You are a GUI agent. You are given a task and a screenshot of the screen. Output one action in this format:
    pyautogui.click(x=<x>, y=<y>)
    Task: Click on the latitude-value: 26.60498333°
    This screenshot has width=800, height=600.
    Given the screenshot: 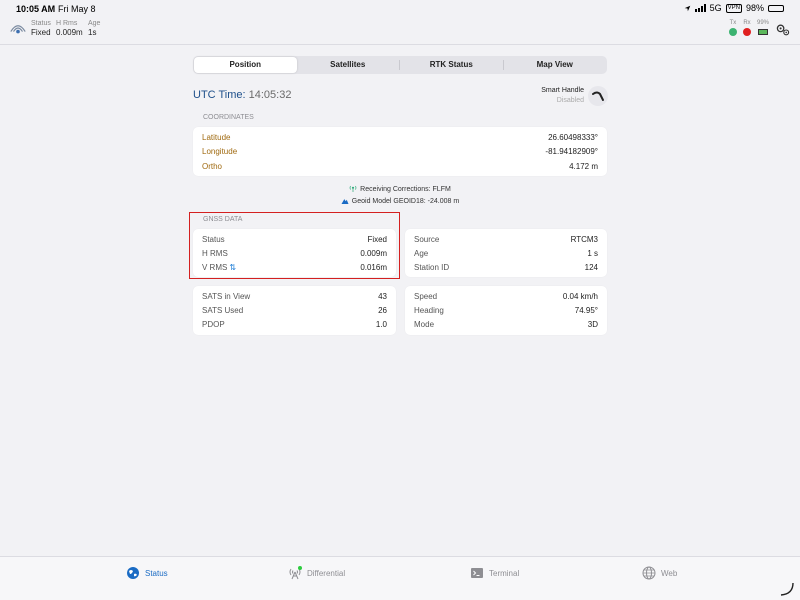 What is the action you would take?
    pyautogui.click(x=573, y=137)
    